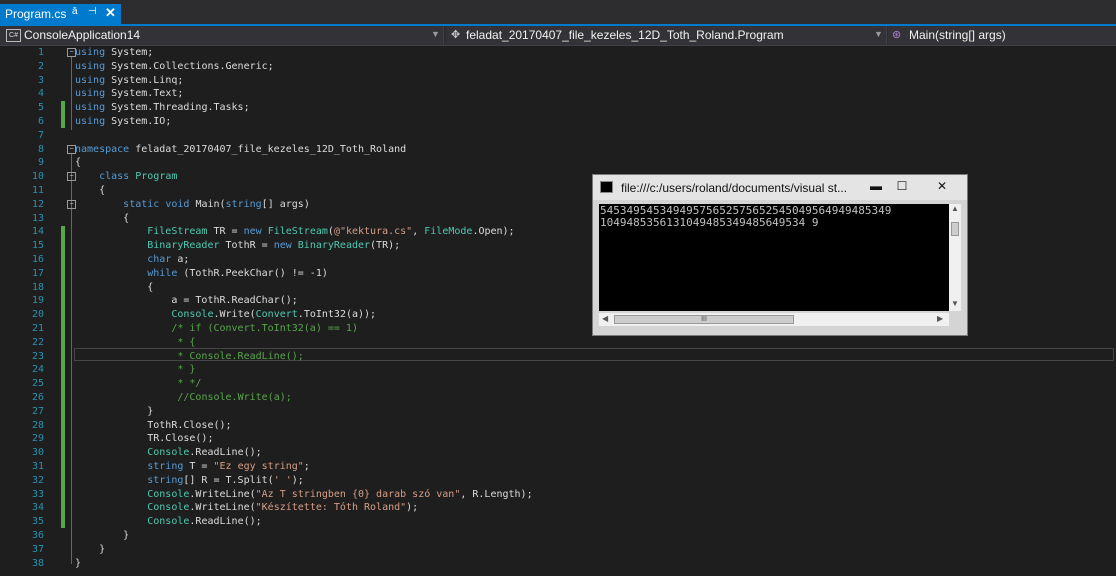 The image size is (1116, 576). I want to click on code-line: using System.Collections.Generic;, so click(174, 67).